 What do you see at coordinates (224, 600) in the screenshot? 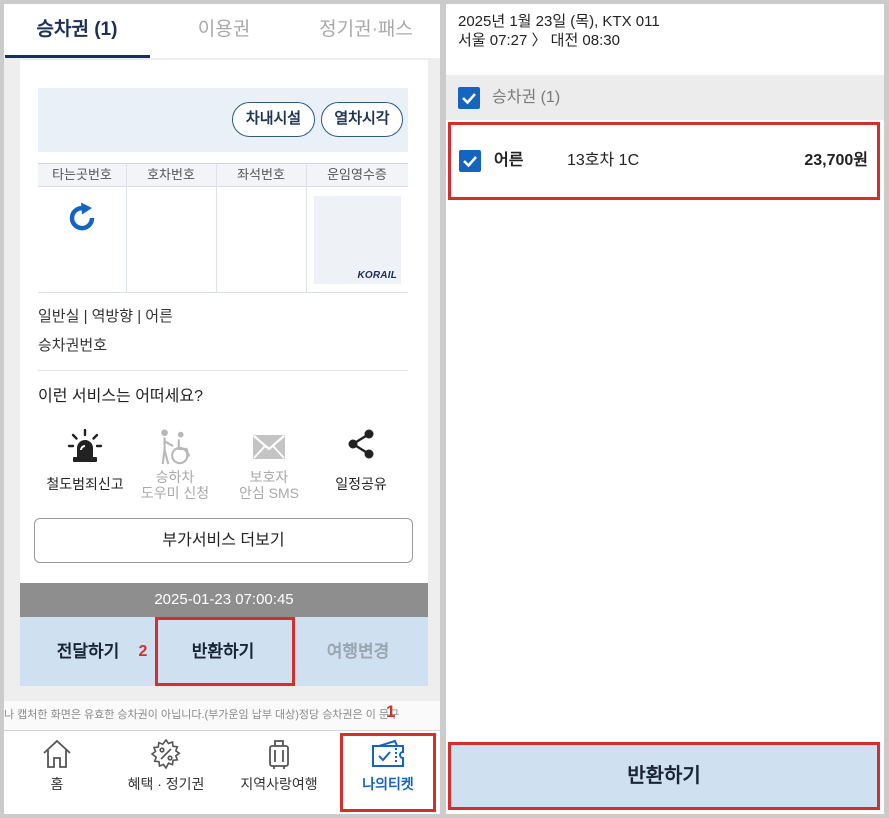
I see `ticket-timestamp: 2025-01-23 07:00:45` at bounding box center [224, 600].